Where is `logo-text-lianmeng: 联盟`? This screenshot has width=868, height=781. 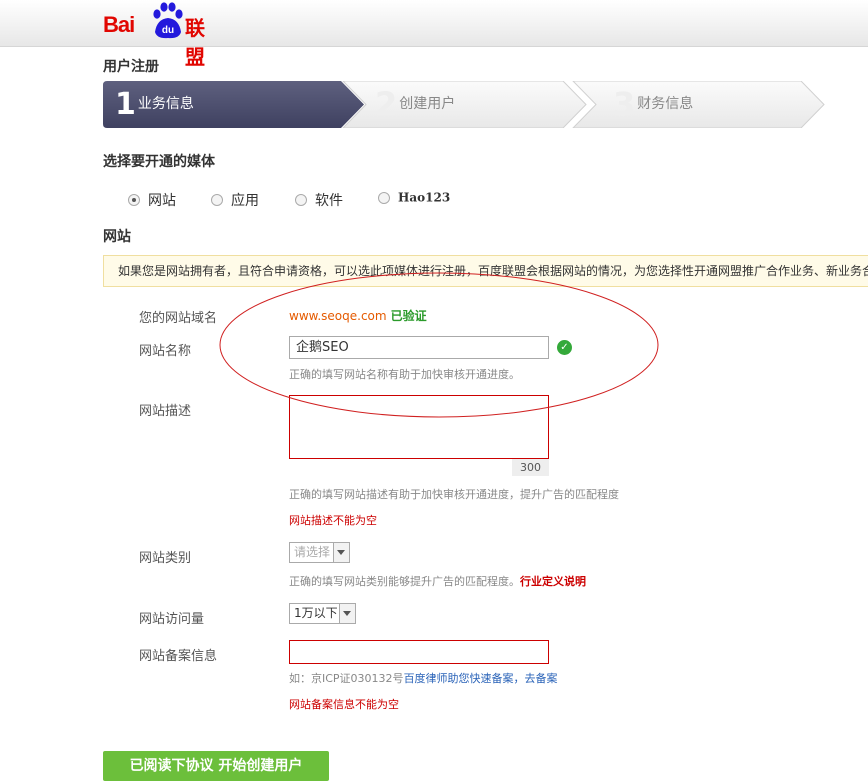
logo-text-lianmeng: 联盟 is located at coordinates (195, 42).